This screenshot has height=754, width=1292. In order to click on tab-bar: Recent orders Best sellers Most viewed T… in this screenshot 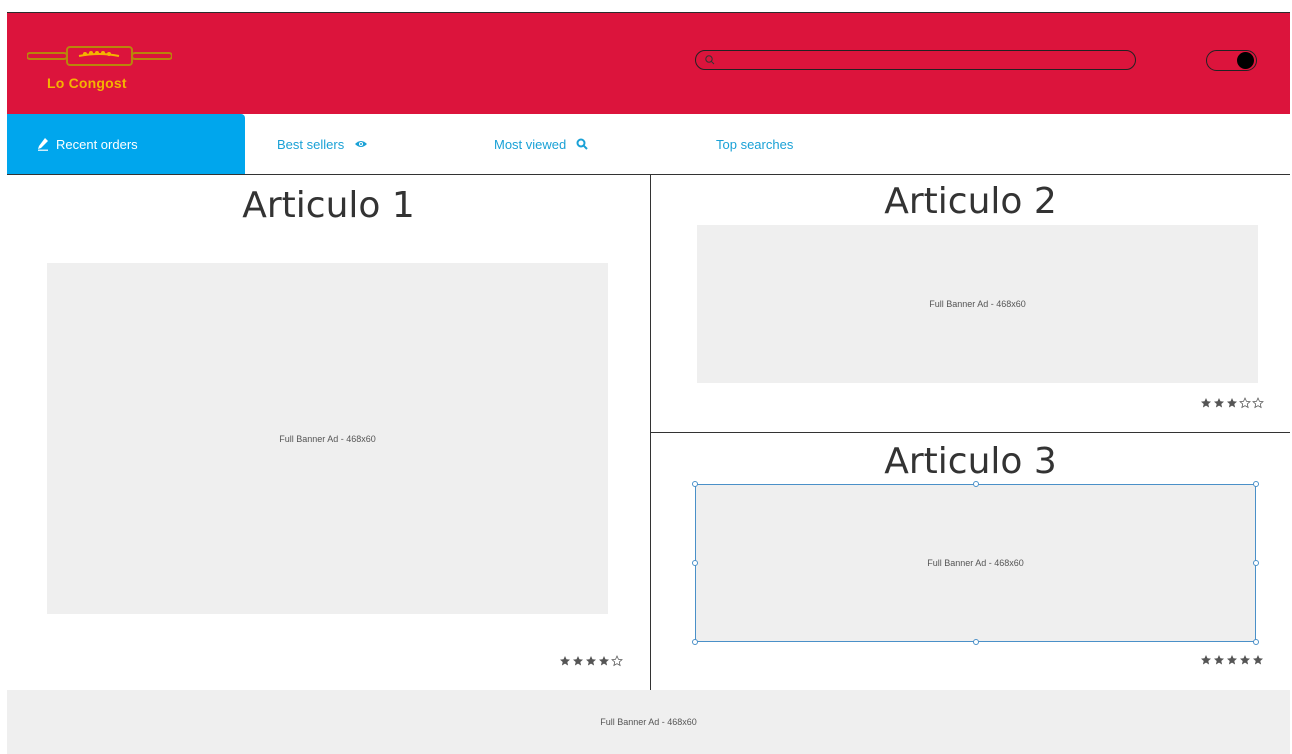, I will do `click(648, 144)`.